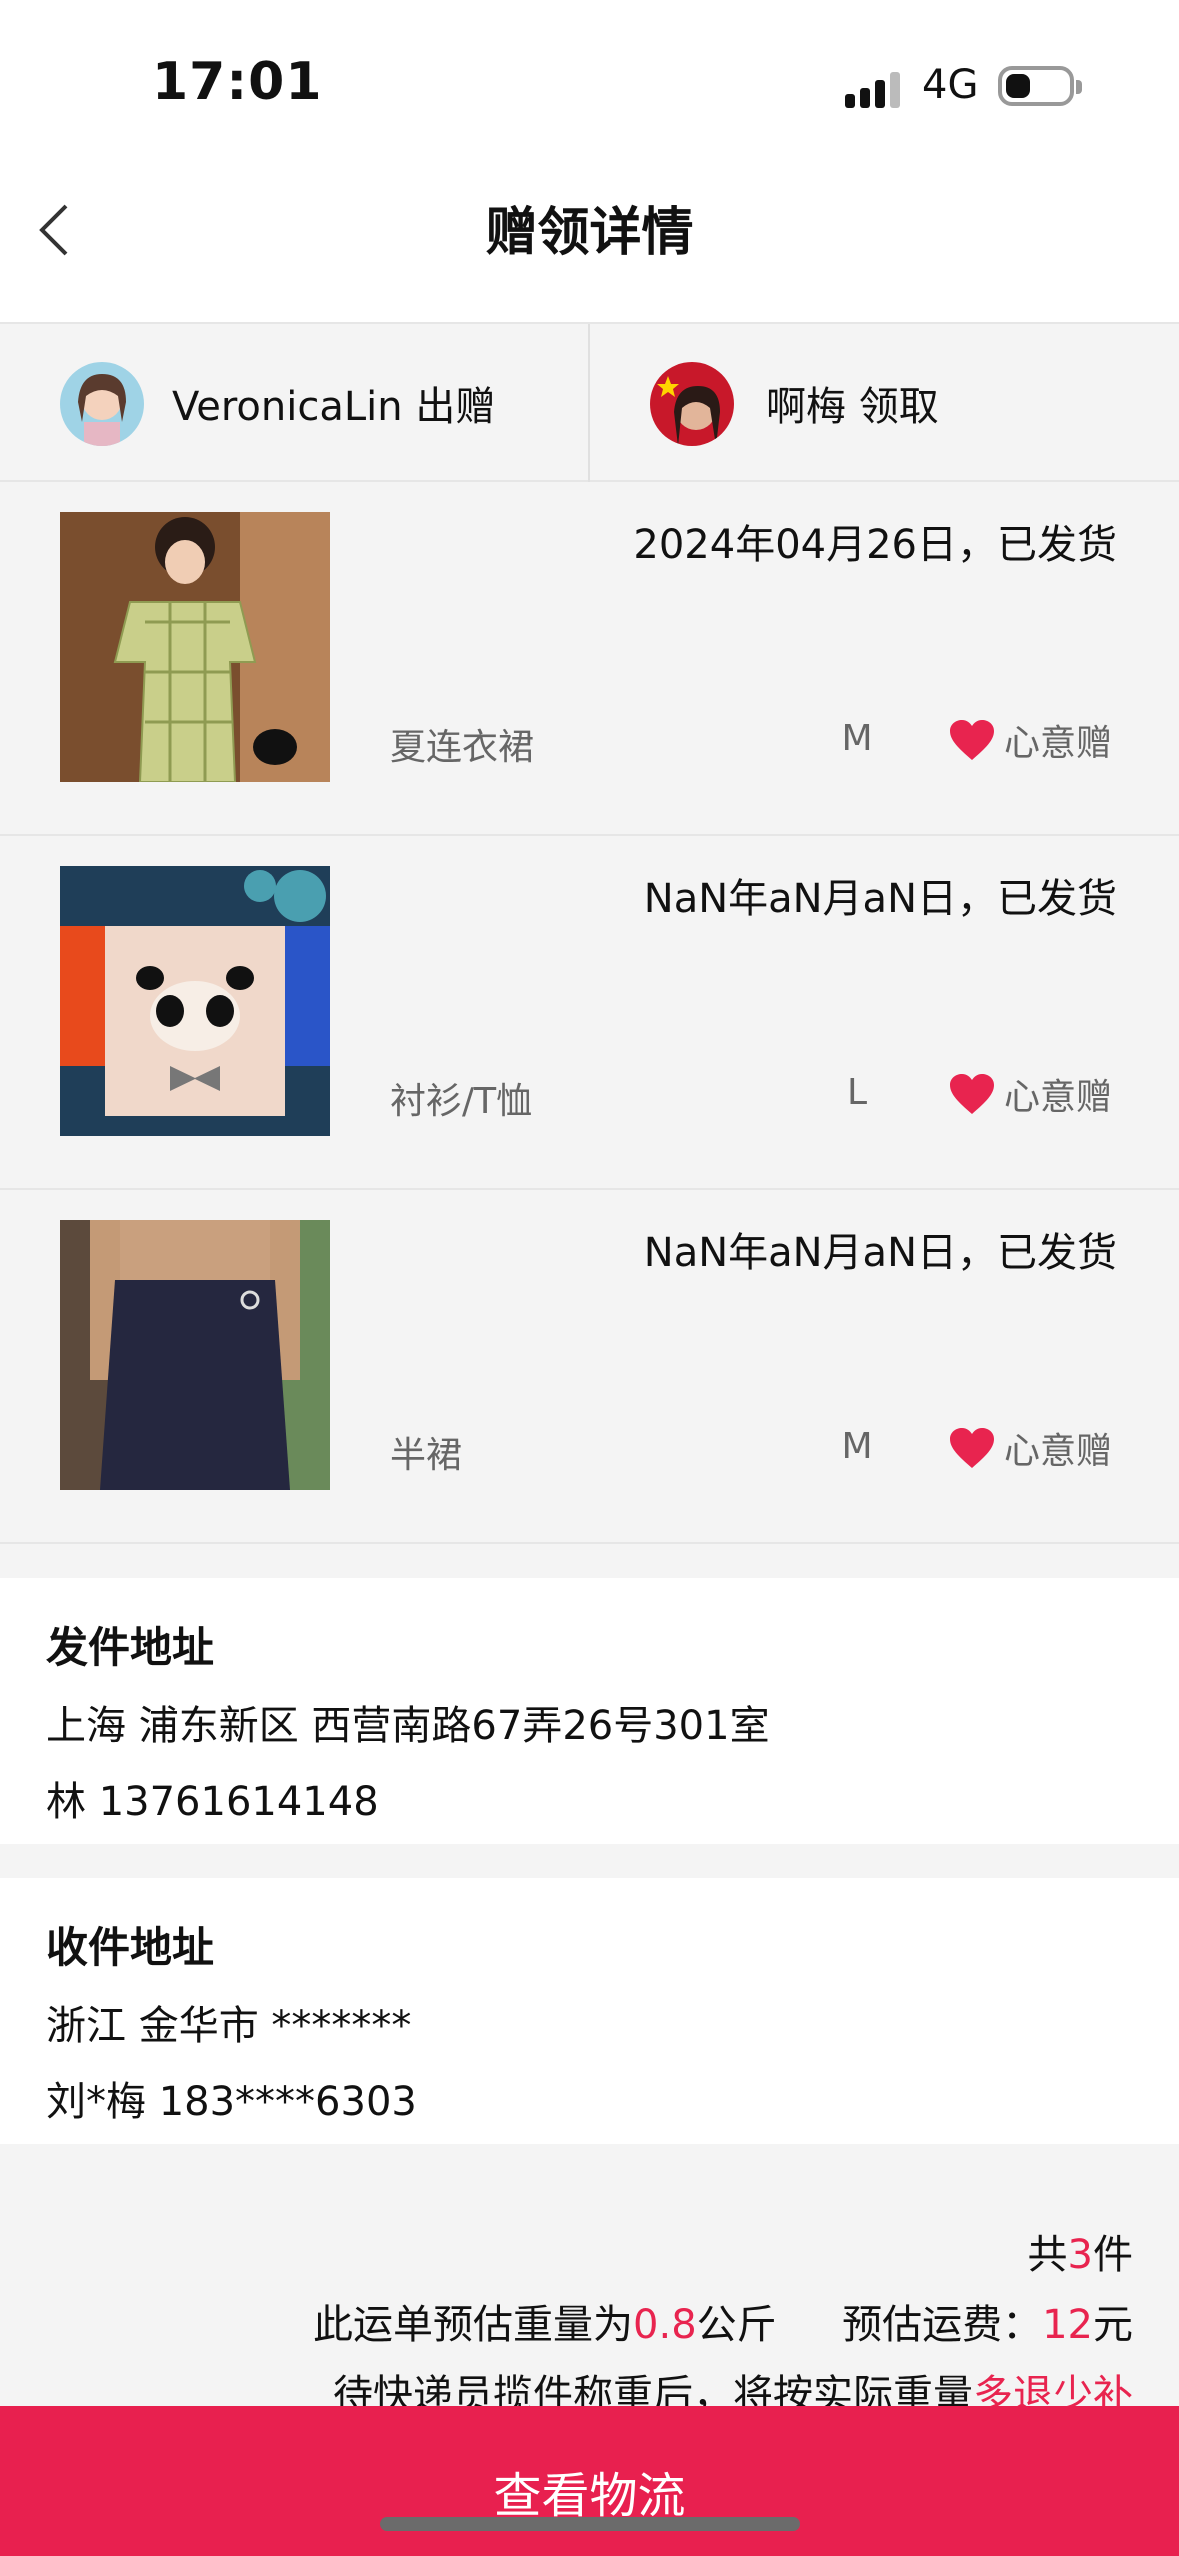 This screenshot has height=2556, width=1179. Describe the element at coordinates (852, 407) in the screenshot. I see `receiver-label: 啊梅 领取` at that location.